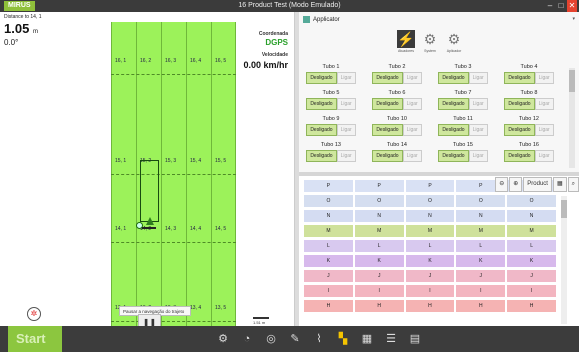 The width and height of the screenshot is (579, 352). I want to click on gears-icon: ⚙, so click(223, 339).